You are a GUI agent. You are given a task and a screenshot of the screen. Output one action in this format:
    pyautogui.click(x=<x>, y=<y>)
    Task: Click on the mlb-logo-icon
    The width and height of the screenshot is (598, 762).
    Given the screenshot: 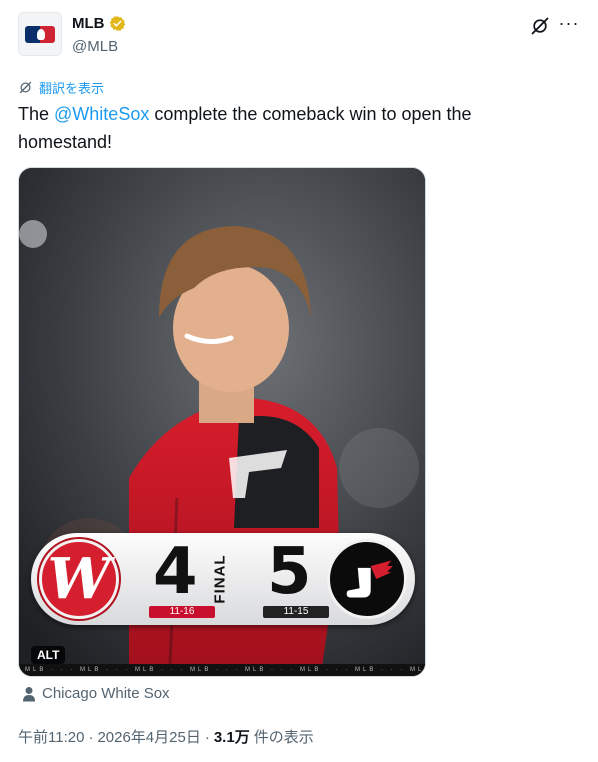 What is the action you would take?
    pyautogui.click(x=40, y=34)
    